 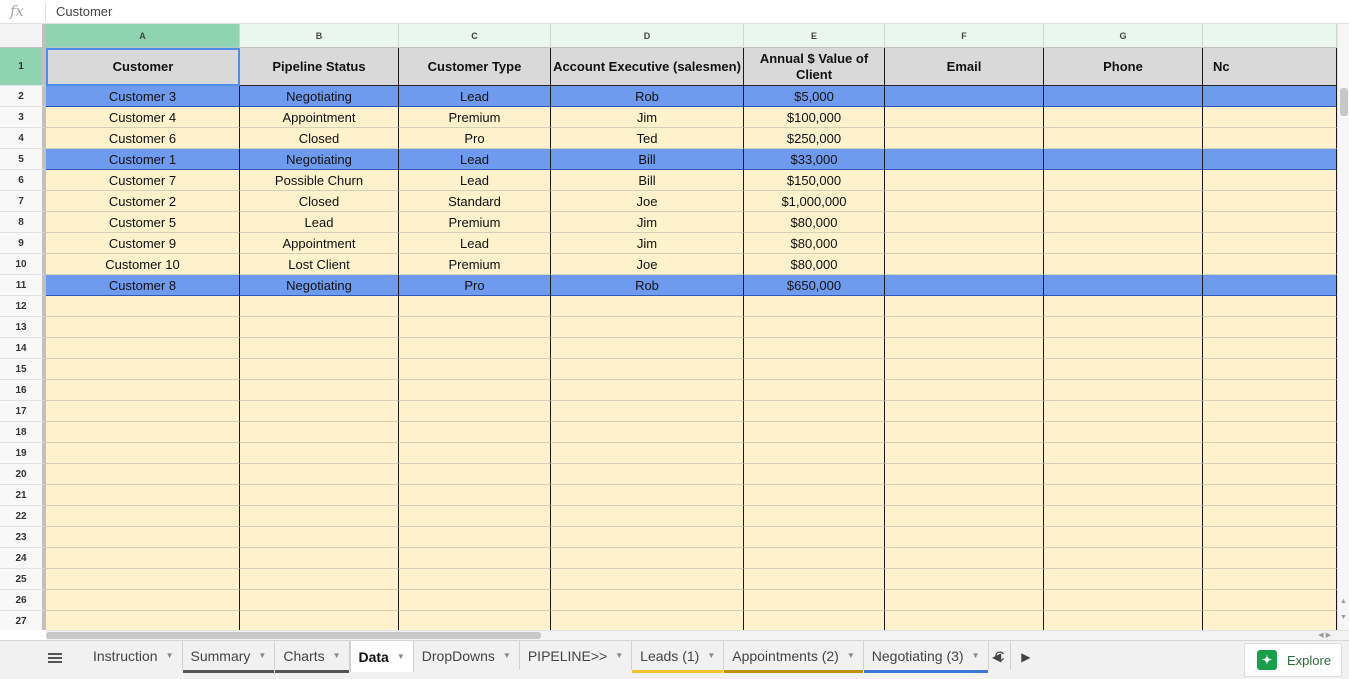 What do you see at coordinates (814, 285) in the screenshot?
I see `cell: $650,000` at bounding box center [814, 285].